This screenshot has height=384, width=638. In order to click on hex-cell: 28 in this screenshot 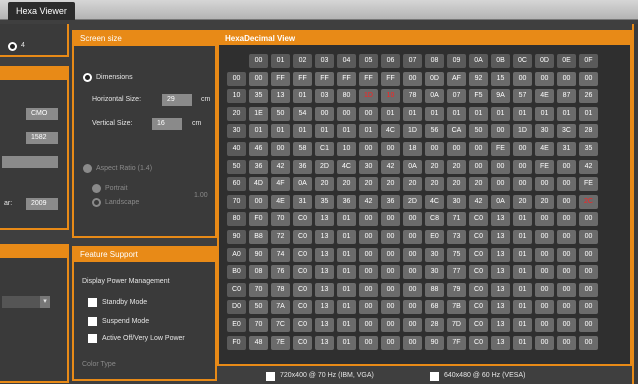, I will do `click(588, 131)`.